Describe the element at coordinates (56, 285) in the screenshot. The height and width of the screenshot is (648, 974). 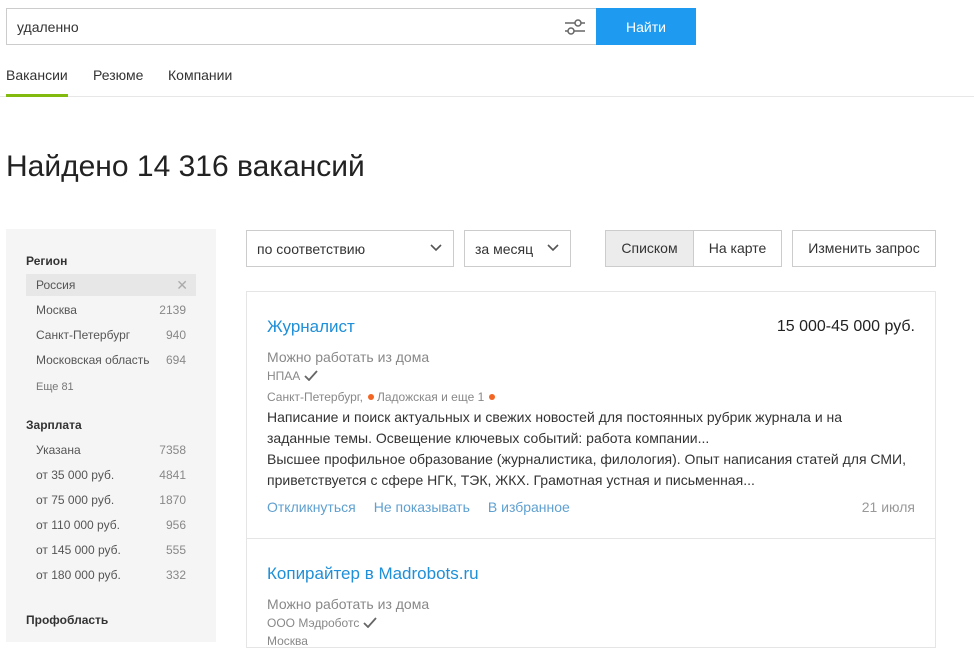
I see `filter-item-label: Россия` at that location.